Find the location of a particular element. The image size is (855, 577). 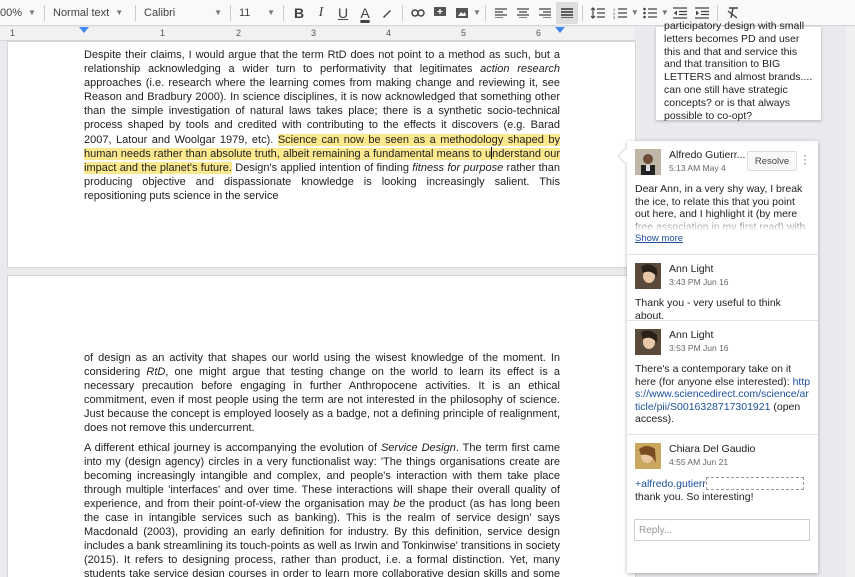

resolve-button: Resolve is located at coordinates (772, 161).